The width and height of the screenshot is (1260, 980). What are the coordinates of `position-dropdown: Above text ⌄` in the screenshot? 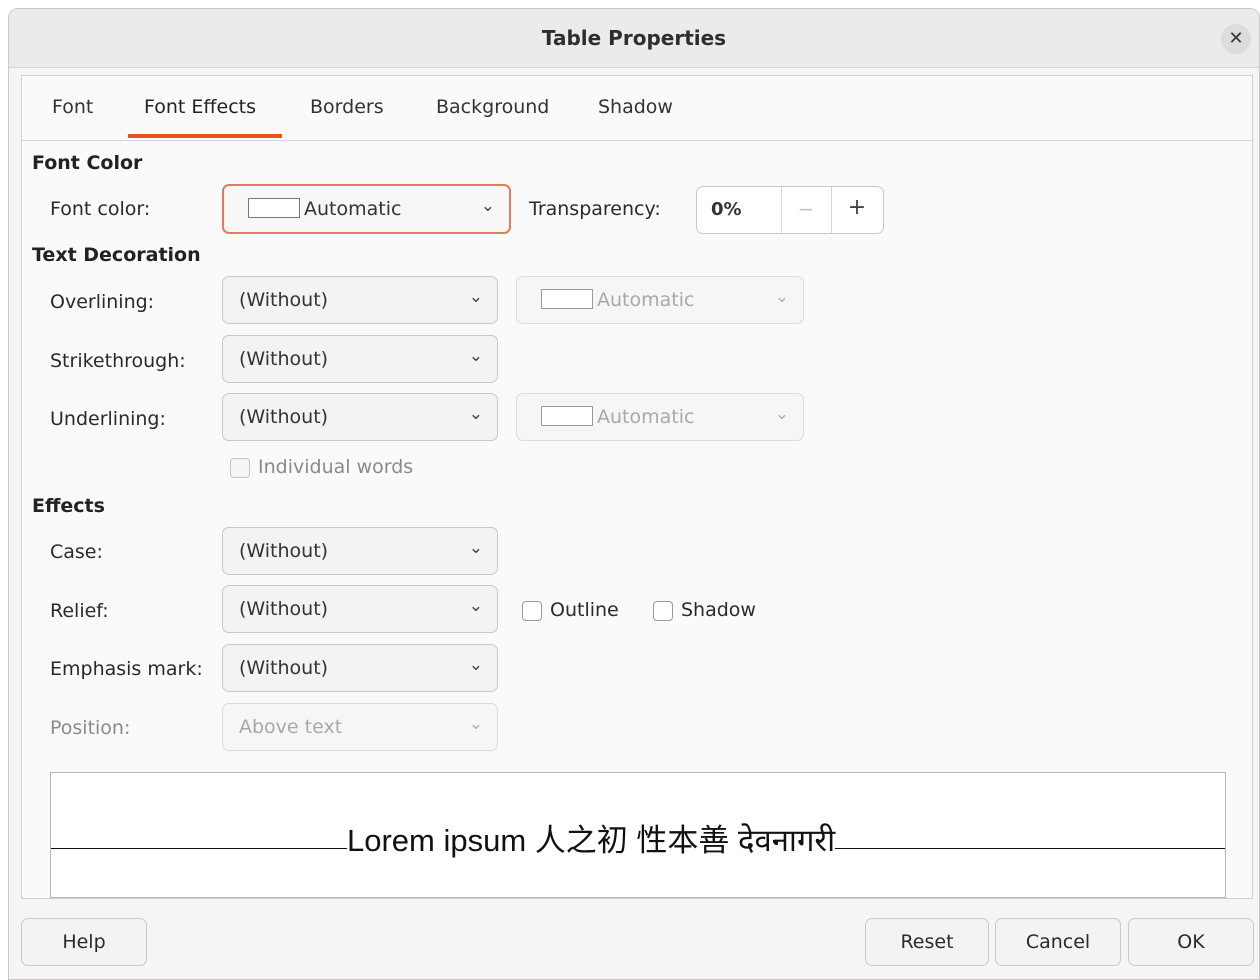 It's located at (360, 727).